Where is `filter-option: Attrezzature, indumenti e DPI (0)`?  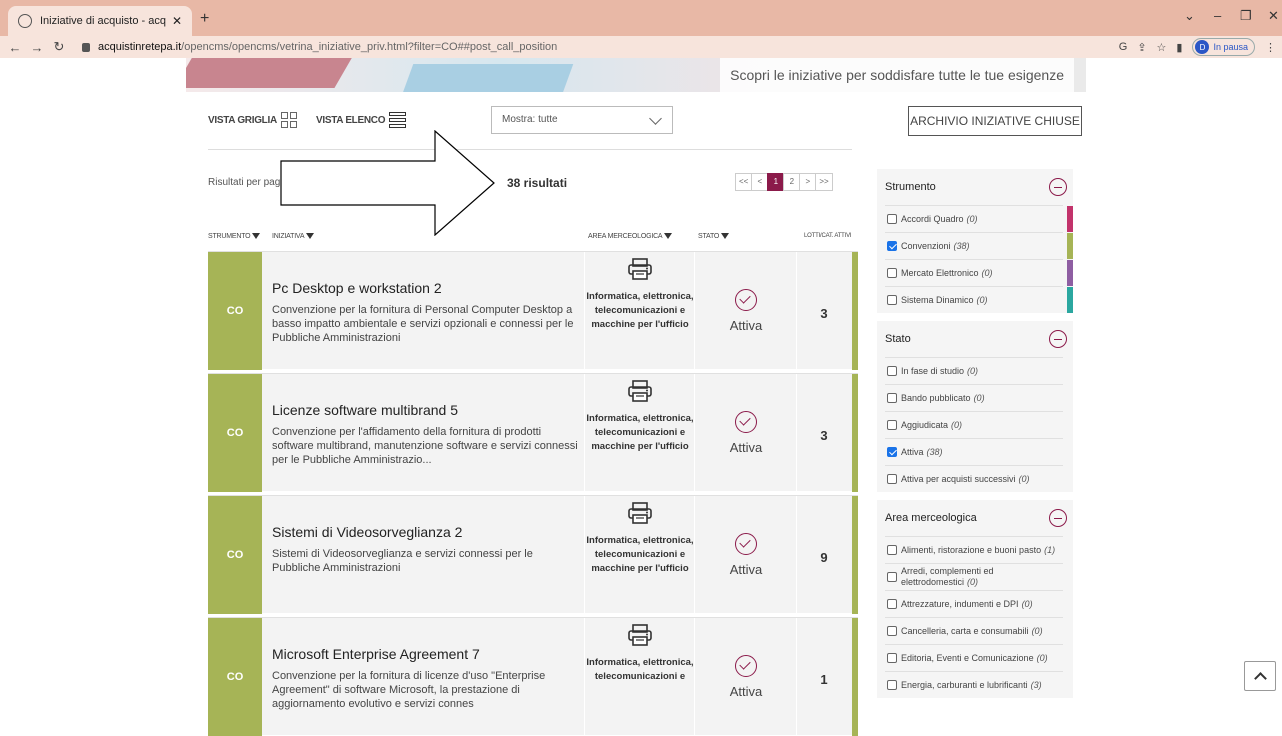
filter-option: Attrezzature, indumenti e DPI (0) is located at coordinates (974, 603).